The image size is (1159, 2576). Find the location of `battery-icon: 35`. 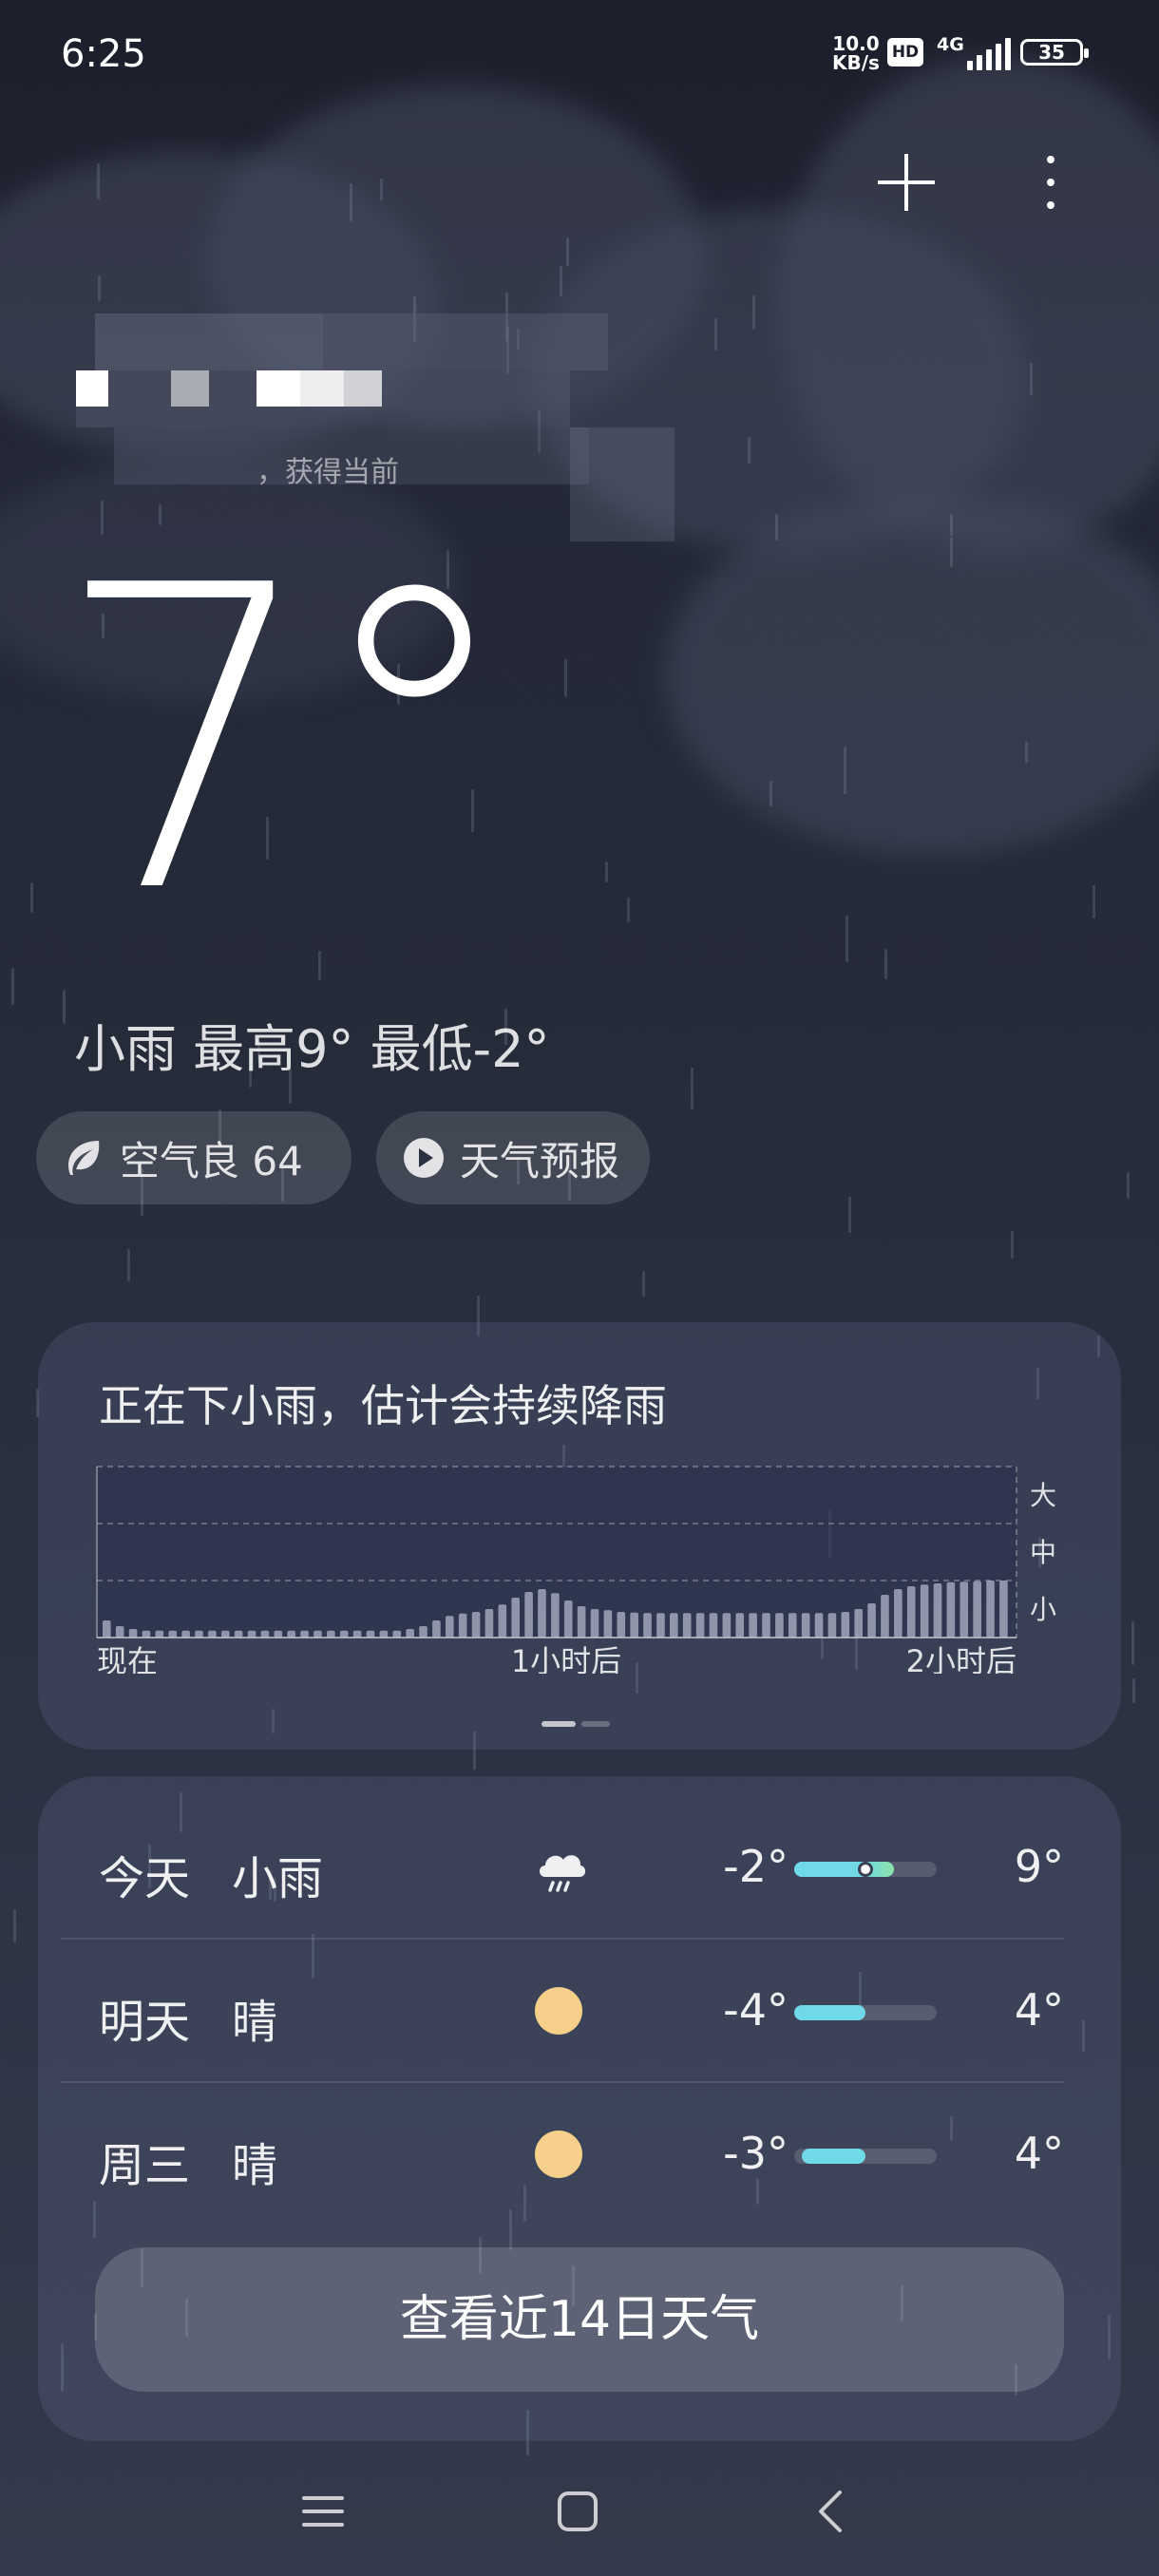

battery-icon: 35 is located at coordinates (1054, 52).